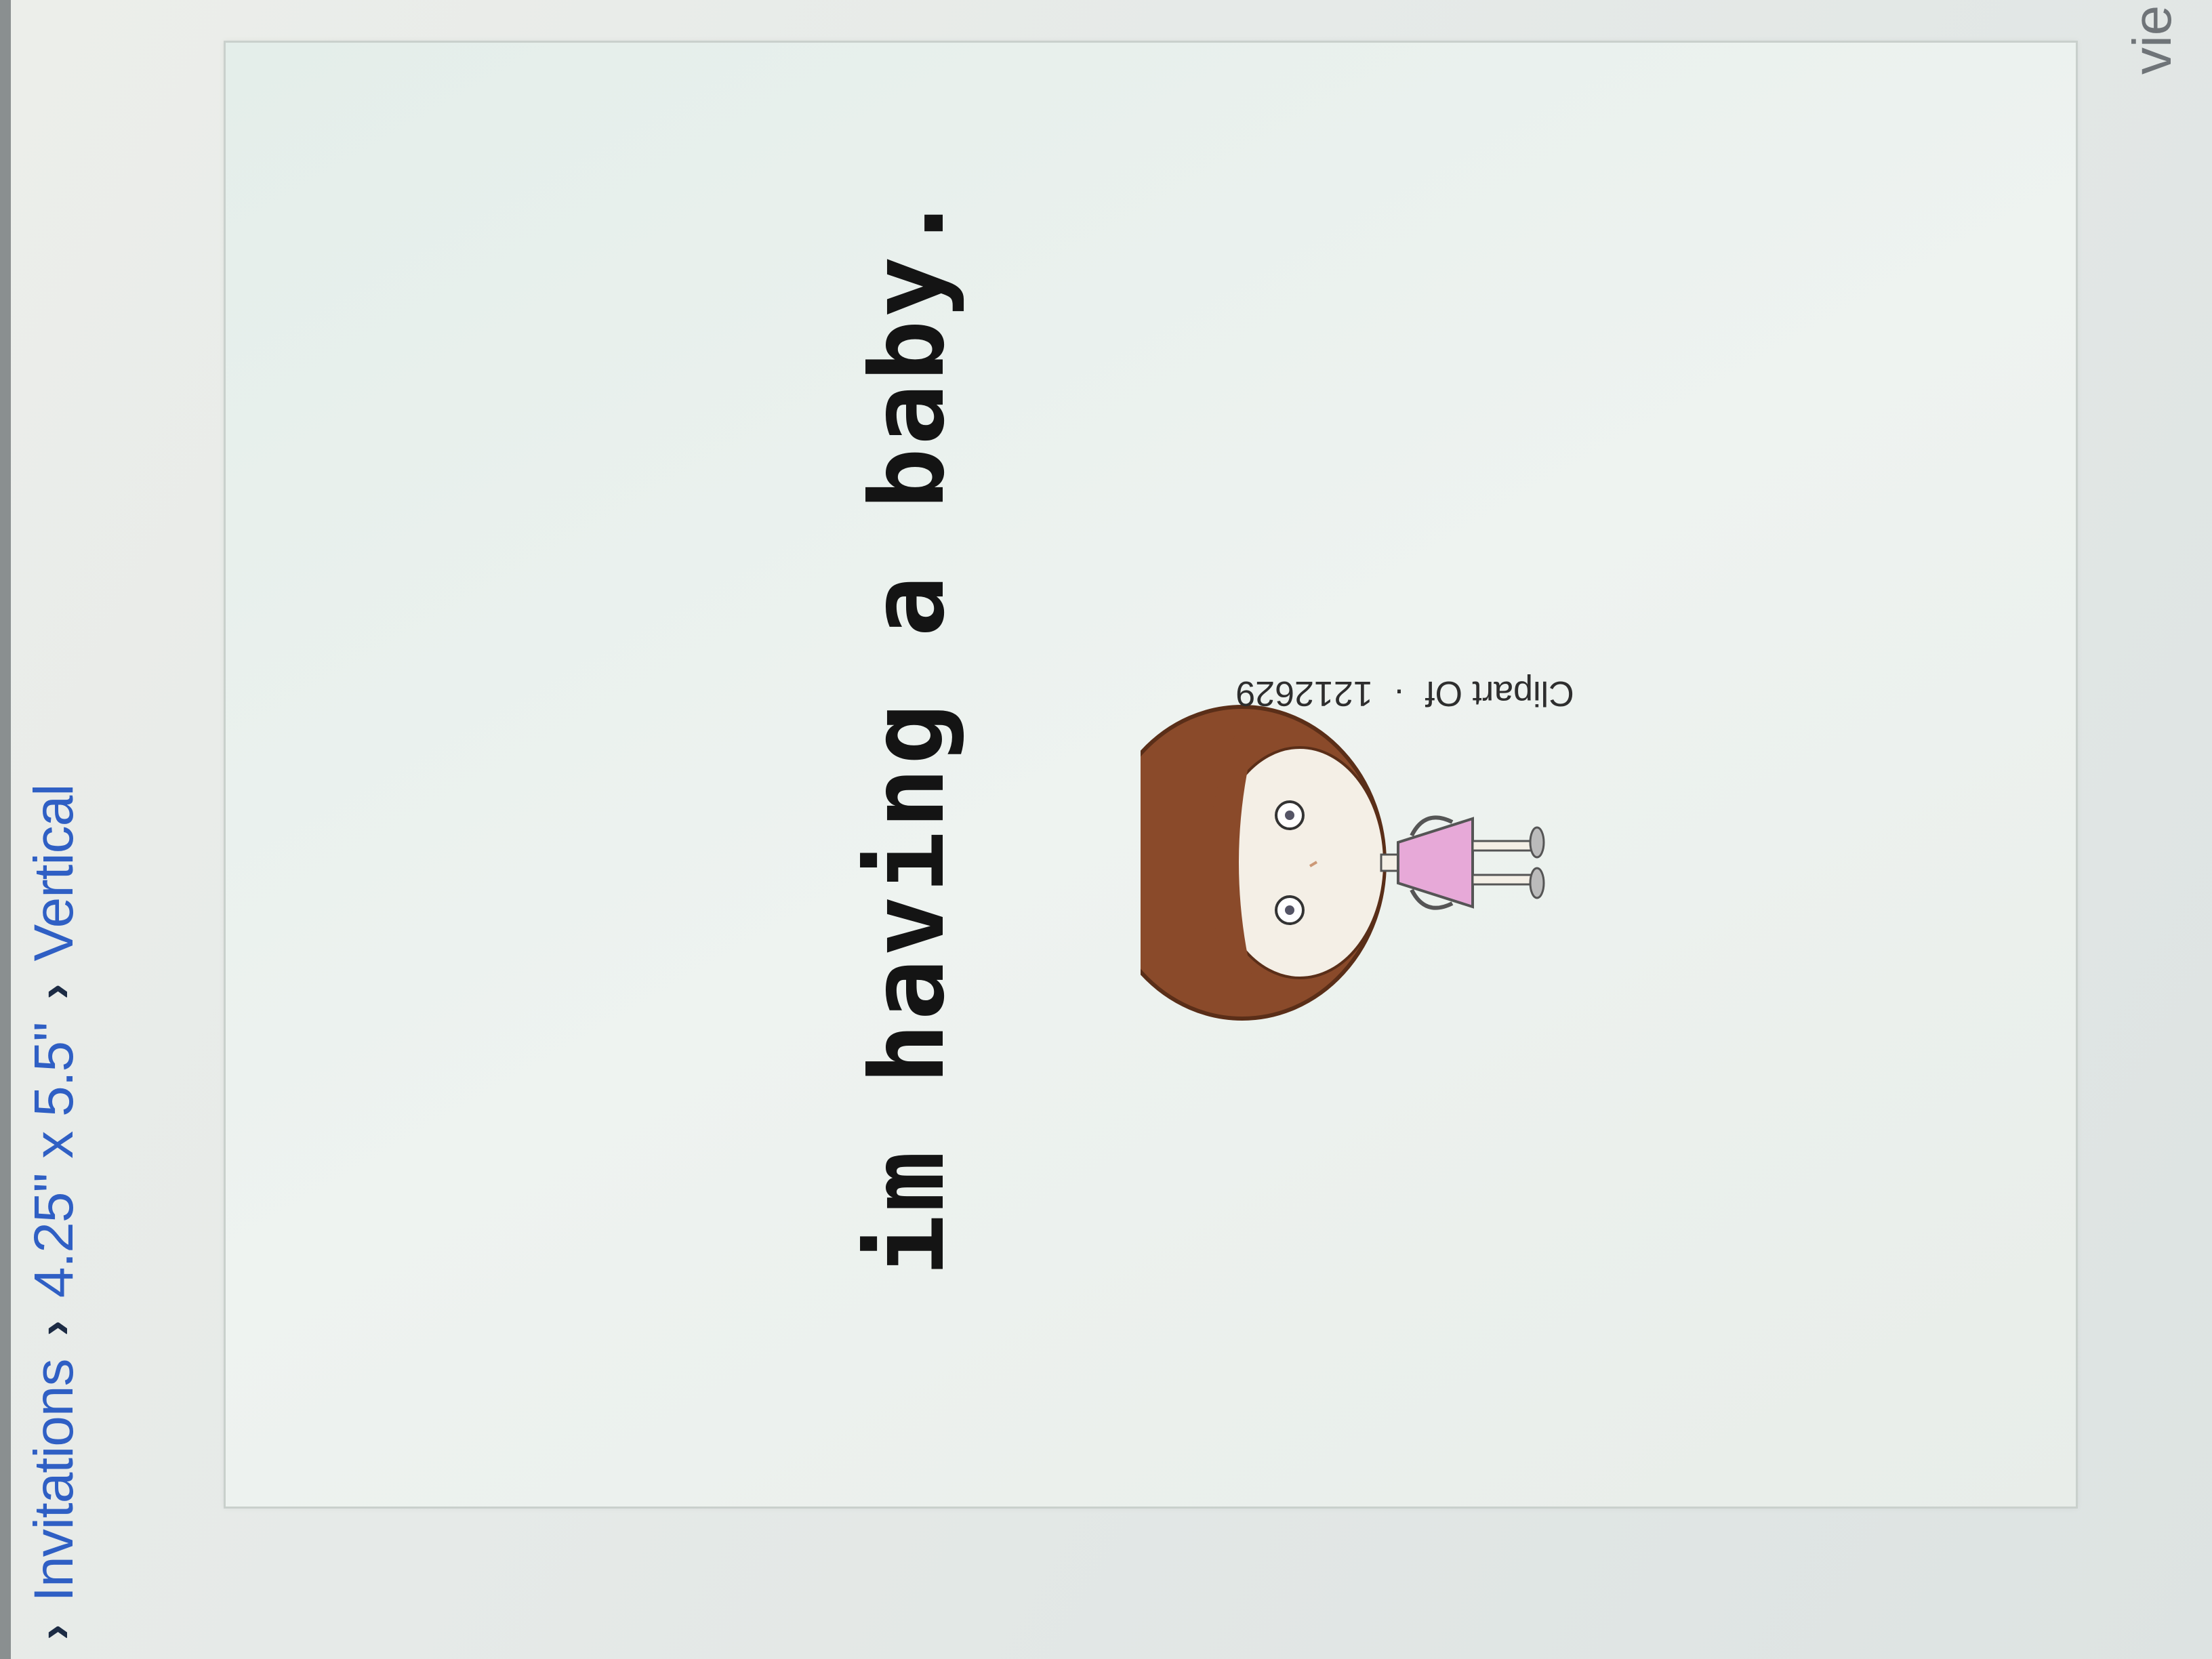 Image resolution: width=2212 pixels, height=1659 pixels. I want to click on card-headline: im having a baby., so click(908, 733).